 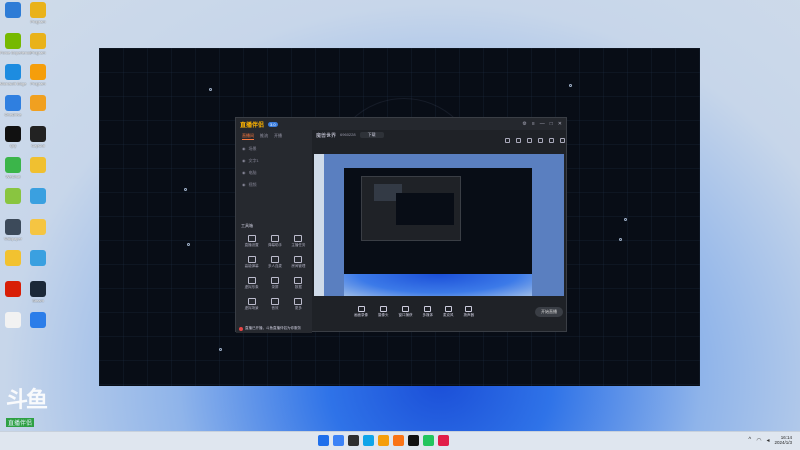 I want to click on tool-item: 音效, so click(x=274, y=304).